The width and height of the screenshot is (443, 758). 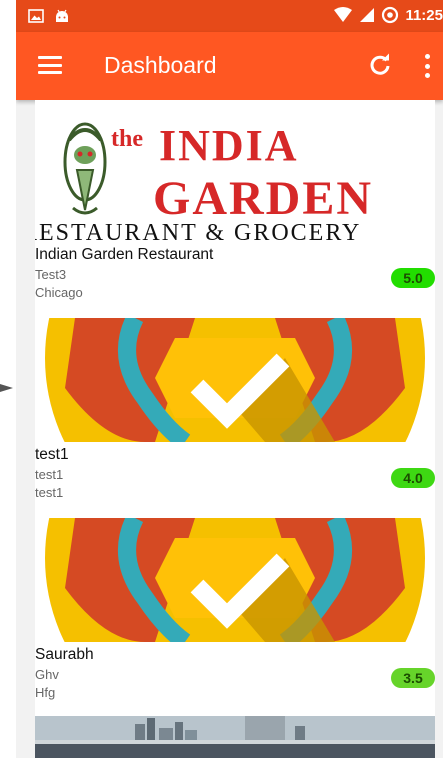 What do you see at coordinates (127, 139) in the screenshot?
I see `logo-the: the` at bounding box center [127, 139].